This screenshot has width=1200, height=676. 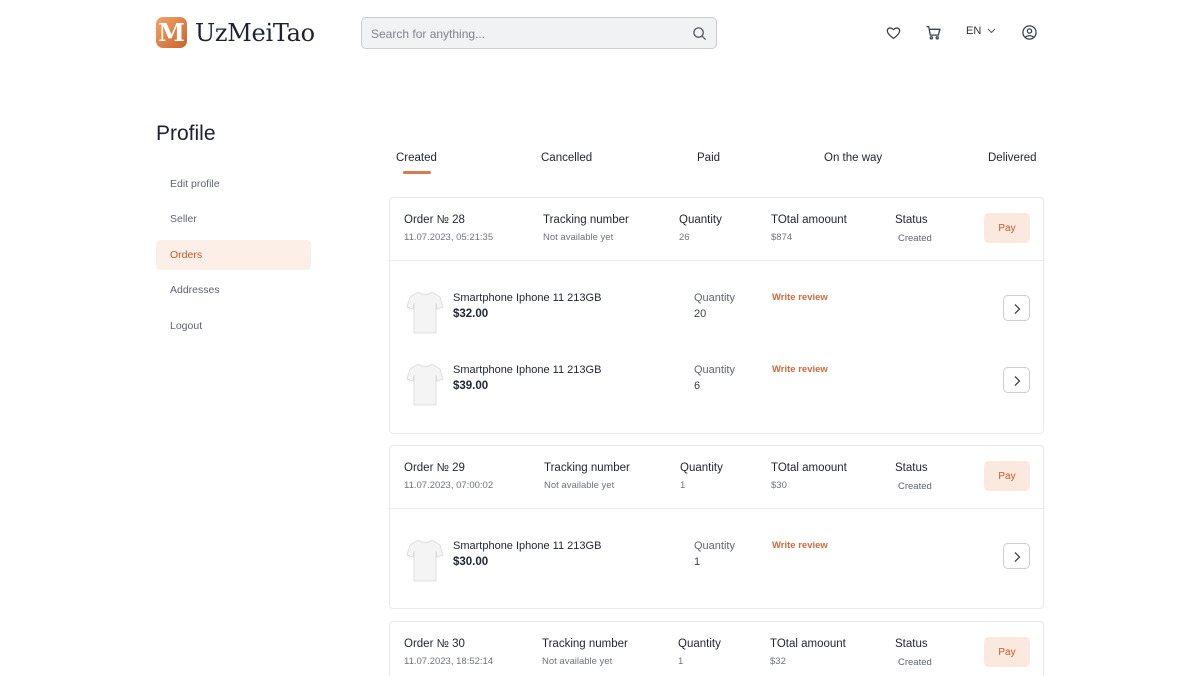 I want to click on quantity-value: 26, so click(x=684, y=237).